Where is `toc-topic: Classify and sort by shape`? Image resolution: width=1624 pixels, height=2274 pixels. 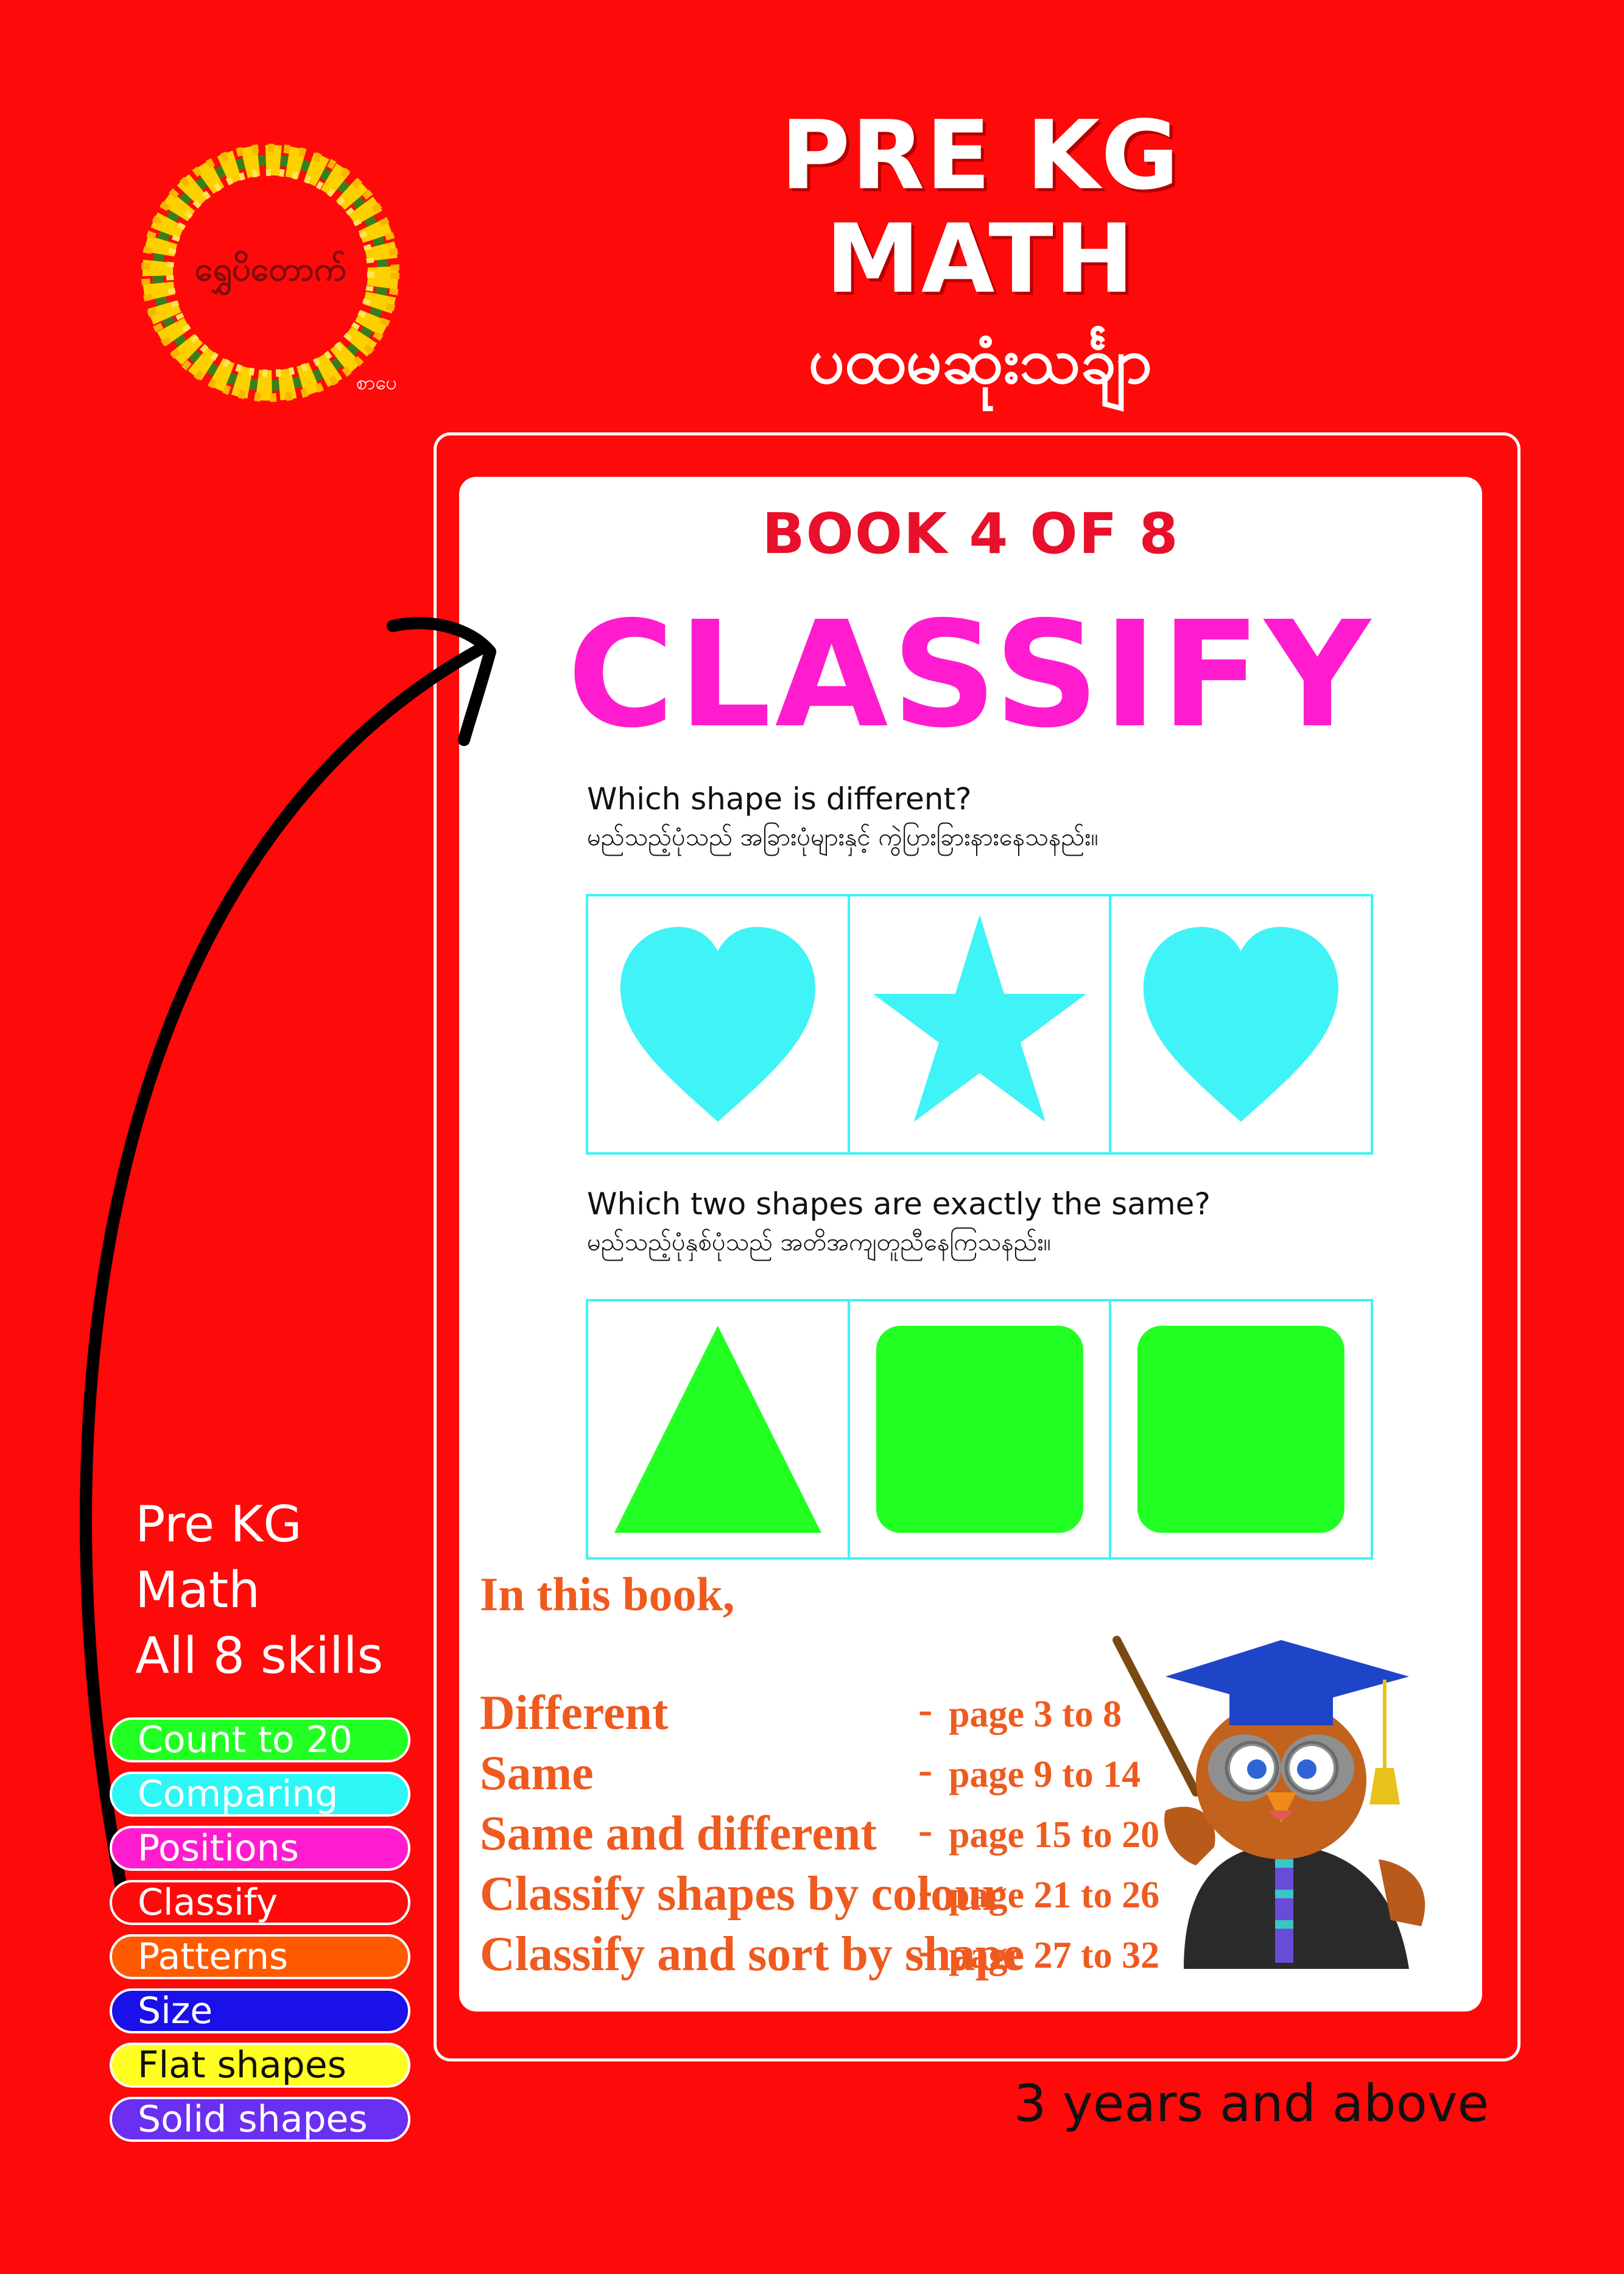 toc-topic: Classify and sort by shape is located at coordinates (752, 1954).